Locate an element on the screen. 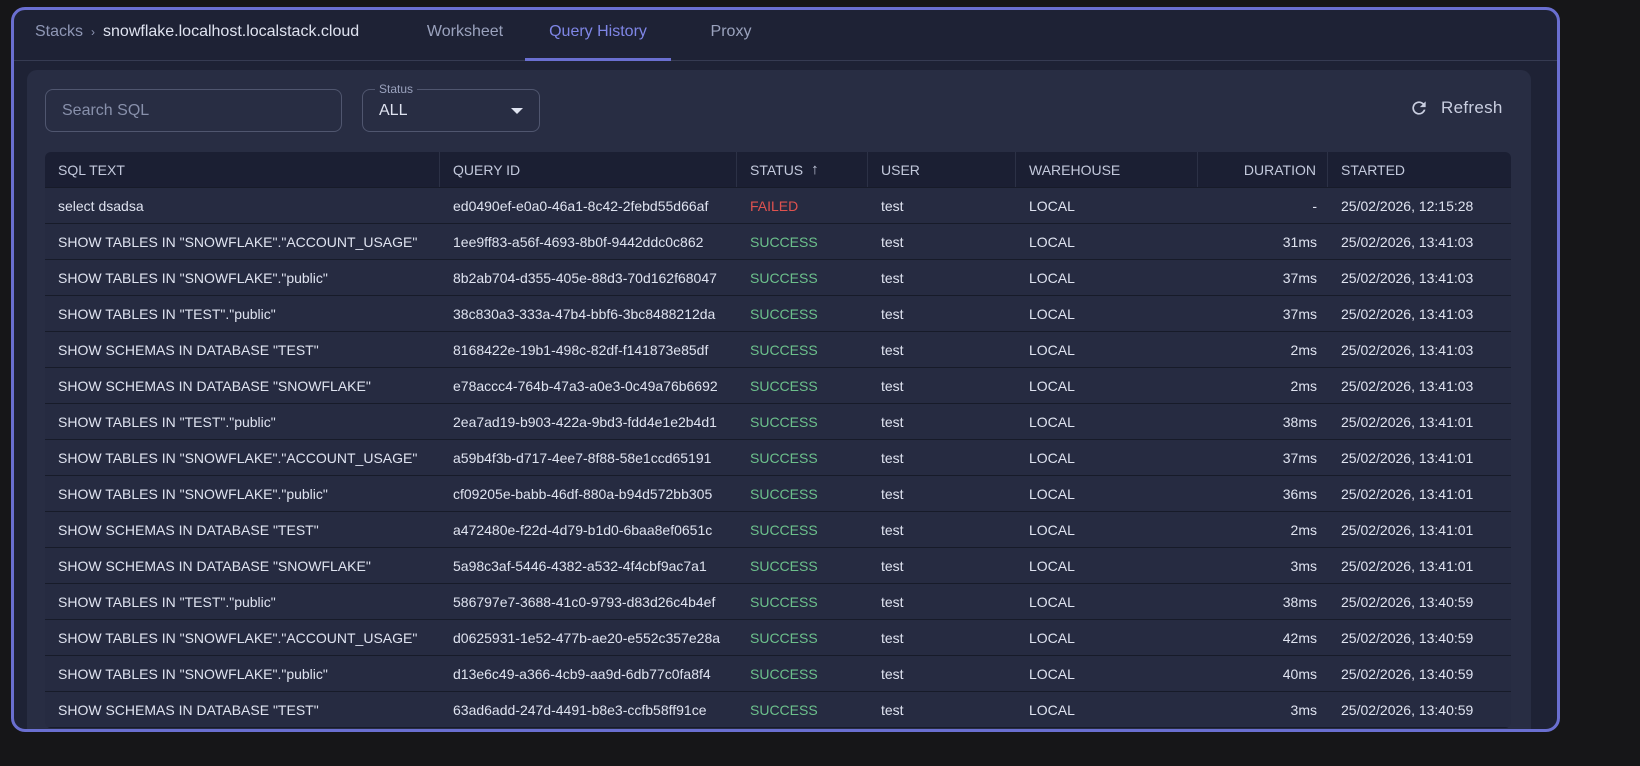 Image resolution: width=1640 pixels, height=766 pixels. col-status: STATUS ↑ is located at coordinates (802, 169).